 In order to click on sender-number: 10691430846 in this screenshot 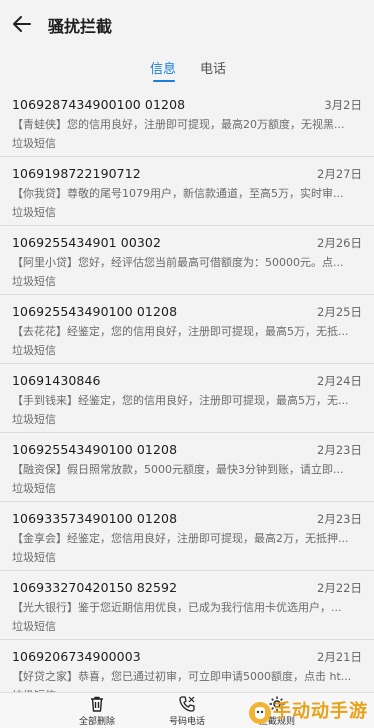, I will do `click(56, 380)`.